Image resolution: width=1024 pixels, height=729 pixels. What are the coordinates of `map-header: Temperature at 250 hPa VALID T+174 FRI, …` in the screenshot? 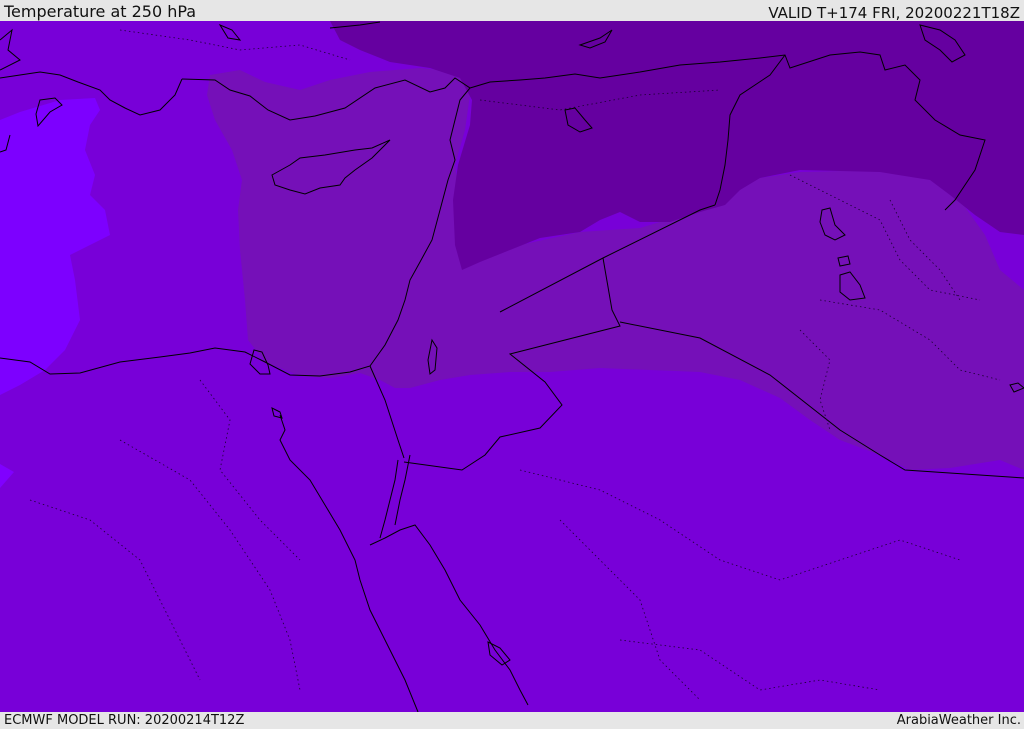 It's located at (512, 11).